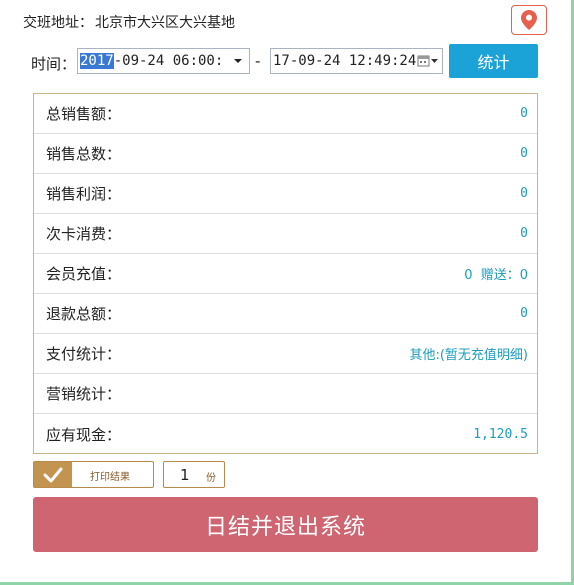 The width and height of the screenshot is (574, 585). I want to click on row-label: 次卡消费：, so click(84, 234).